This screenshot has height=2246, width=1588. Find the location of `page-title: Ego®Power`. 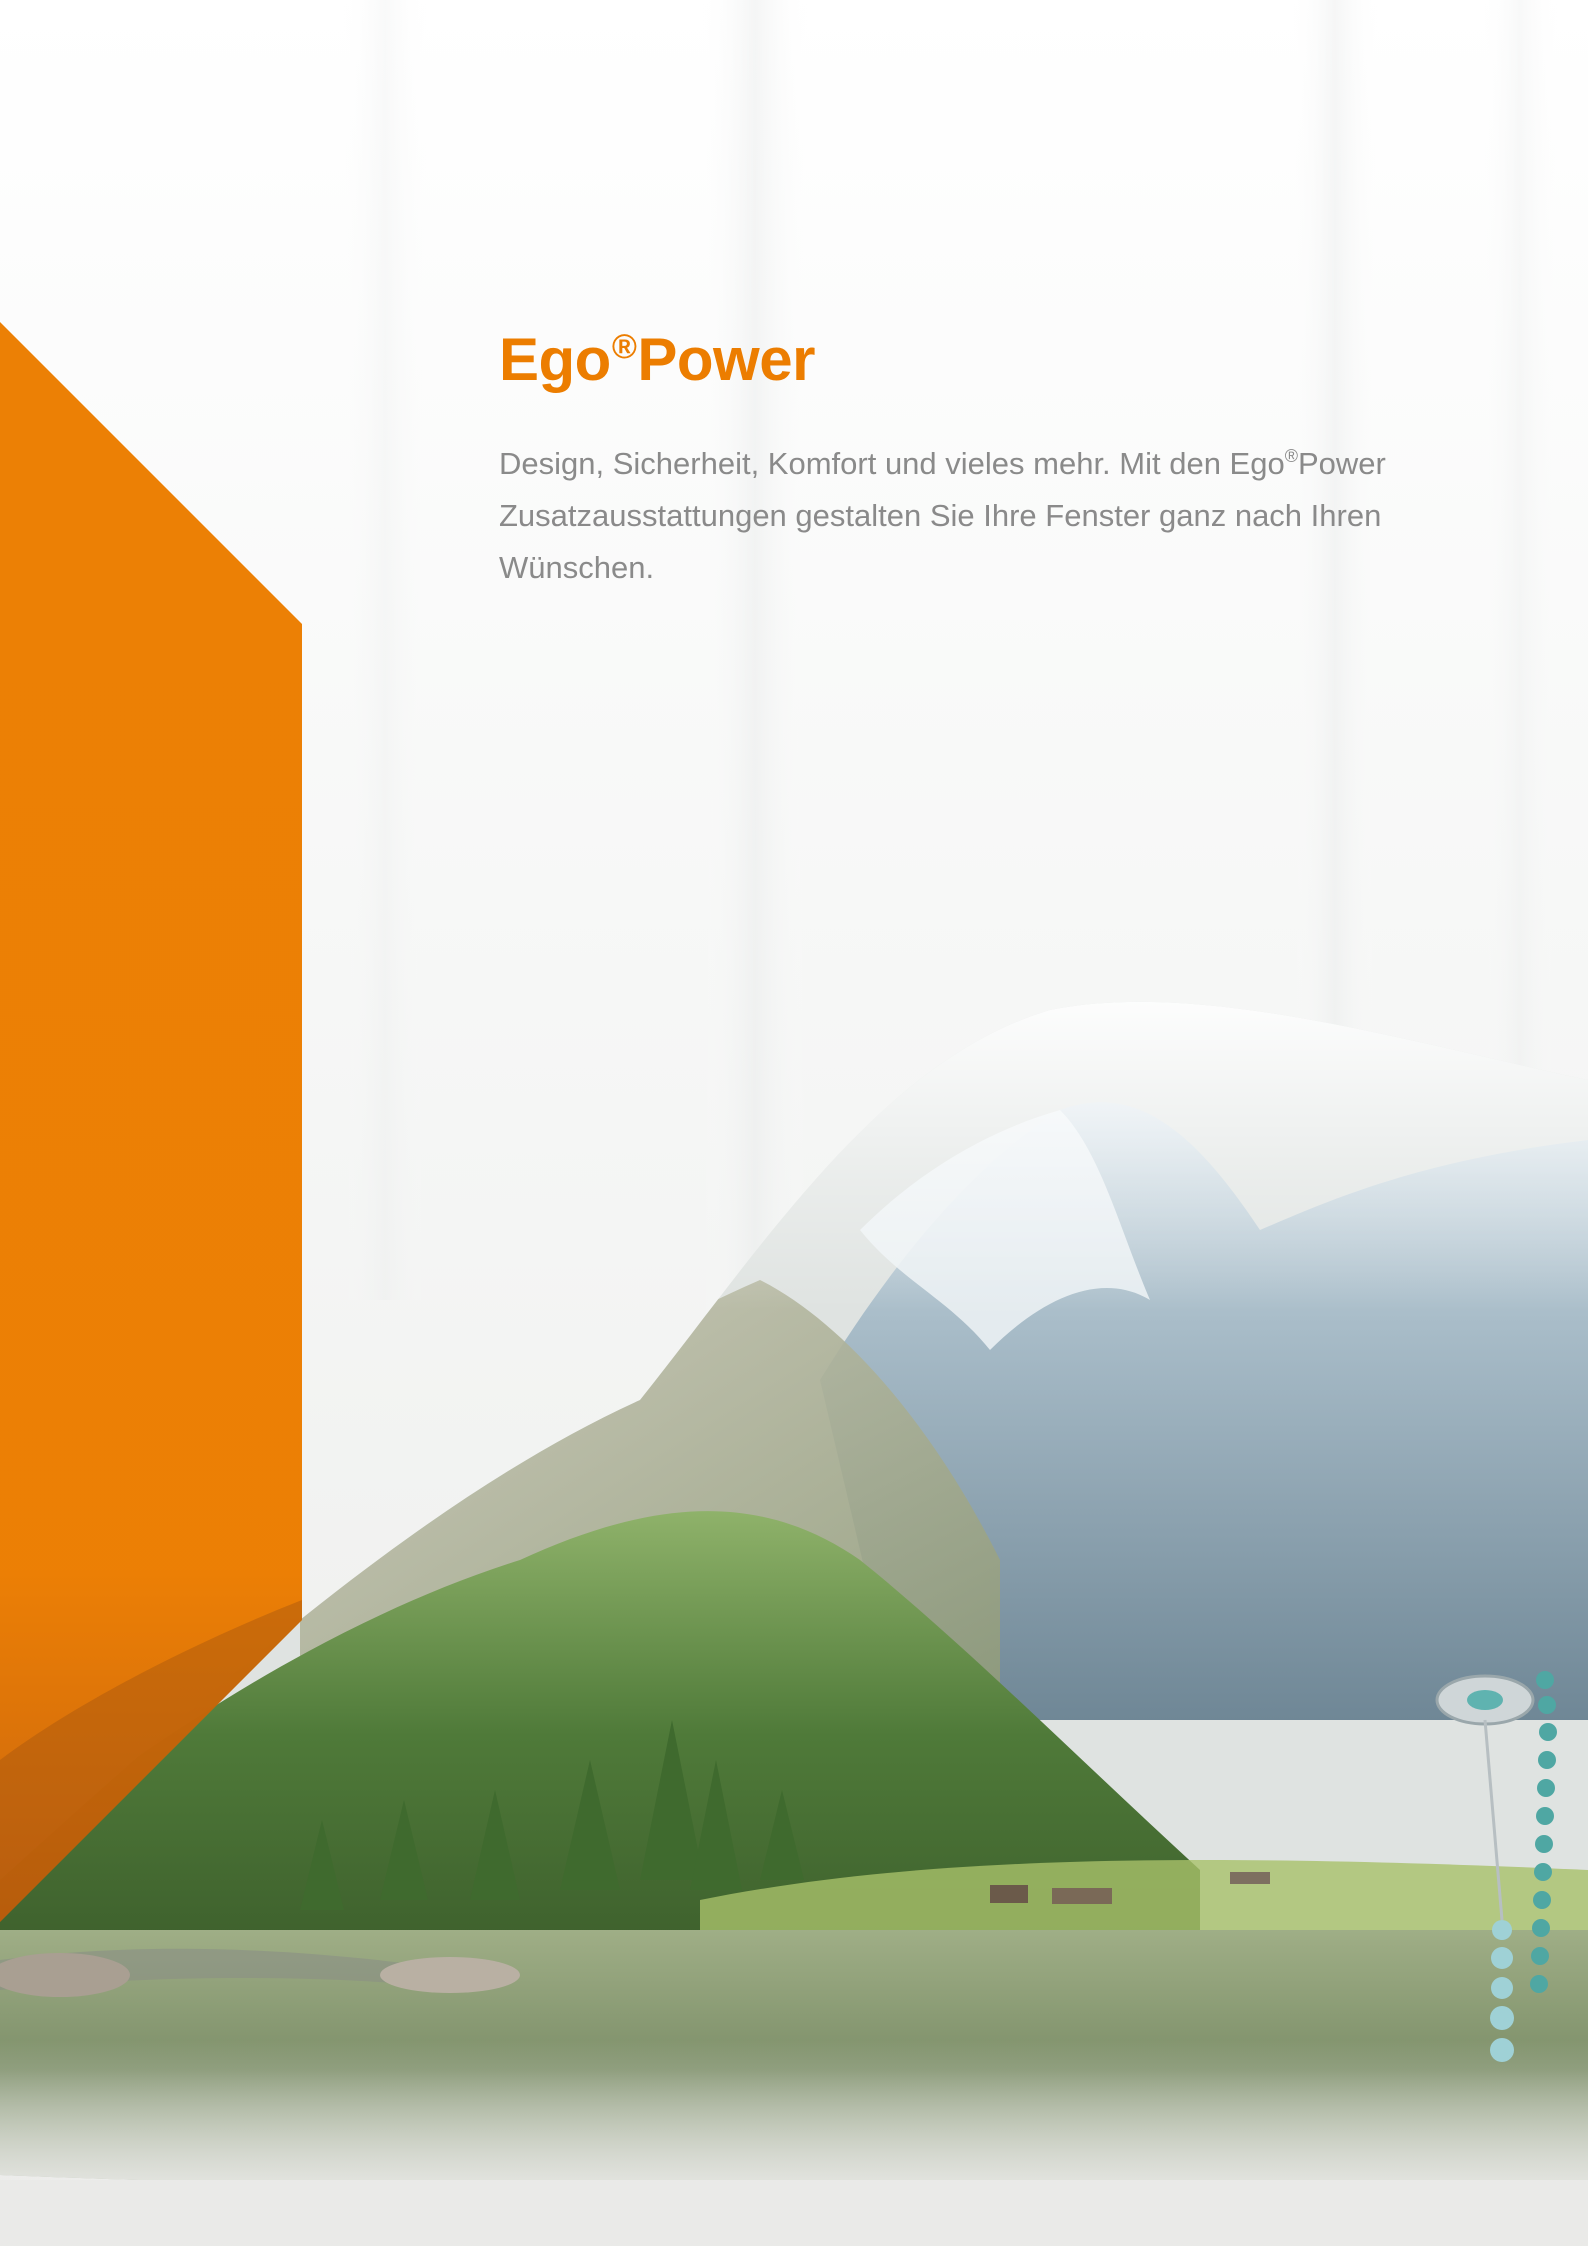

page-title: Ego®Power is located at coordinates (979, 360).